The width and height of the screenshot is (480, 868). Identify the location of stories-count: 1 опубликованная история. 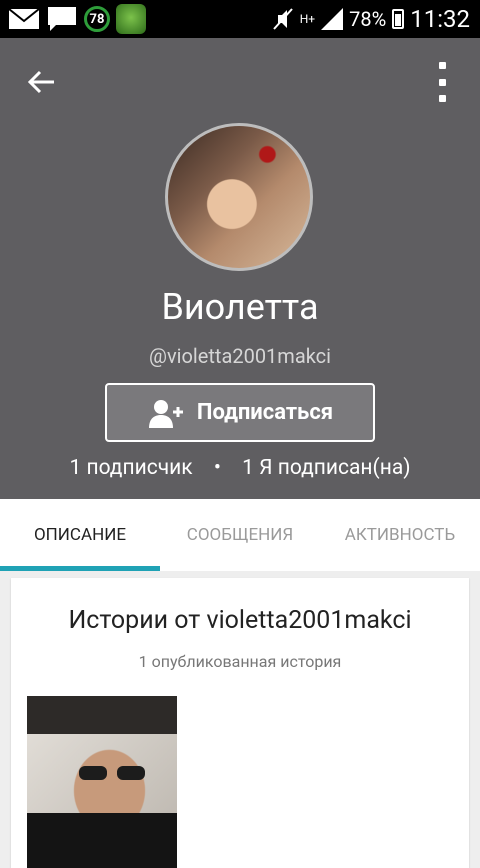
(240, 661).